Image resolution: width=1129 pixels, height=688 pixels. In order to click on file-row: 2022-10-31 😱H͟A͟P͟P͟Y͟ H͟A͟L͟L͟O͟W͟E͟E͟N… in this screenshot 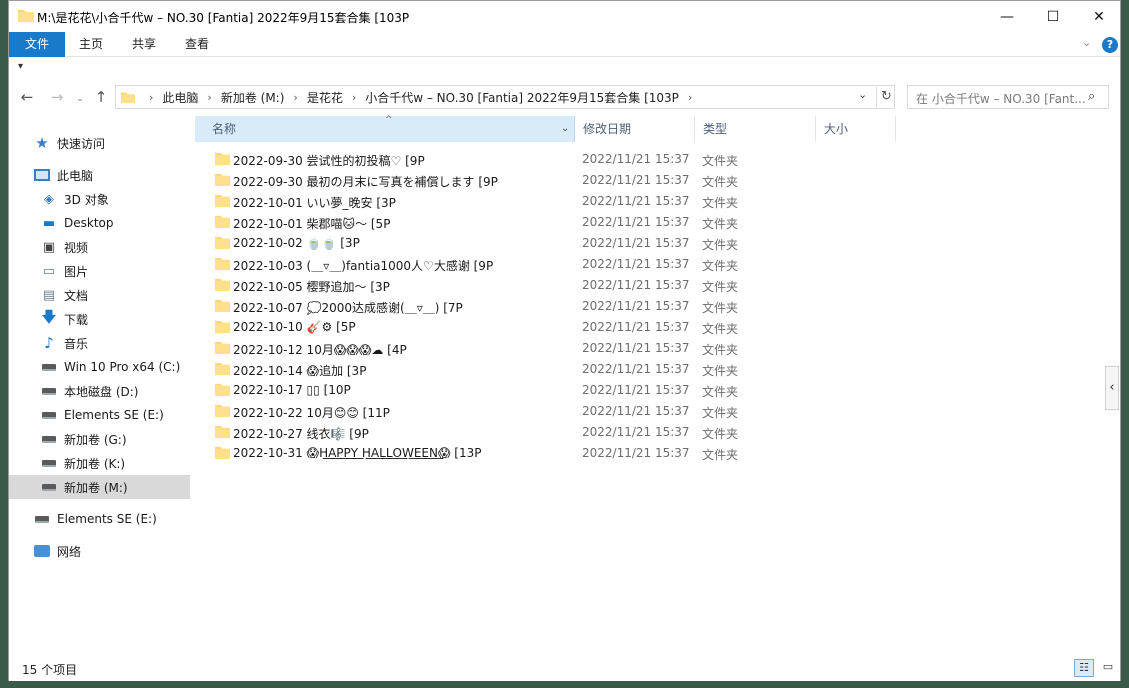, I will do `click(545, 453)`.